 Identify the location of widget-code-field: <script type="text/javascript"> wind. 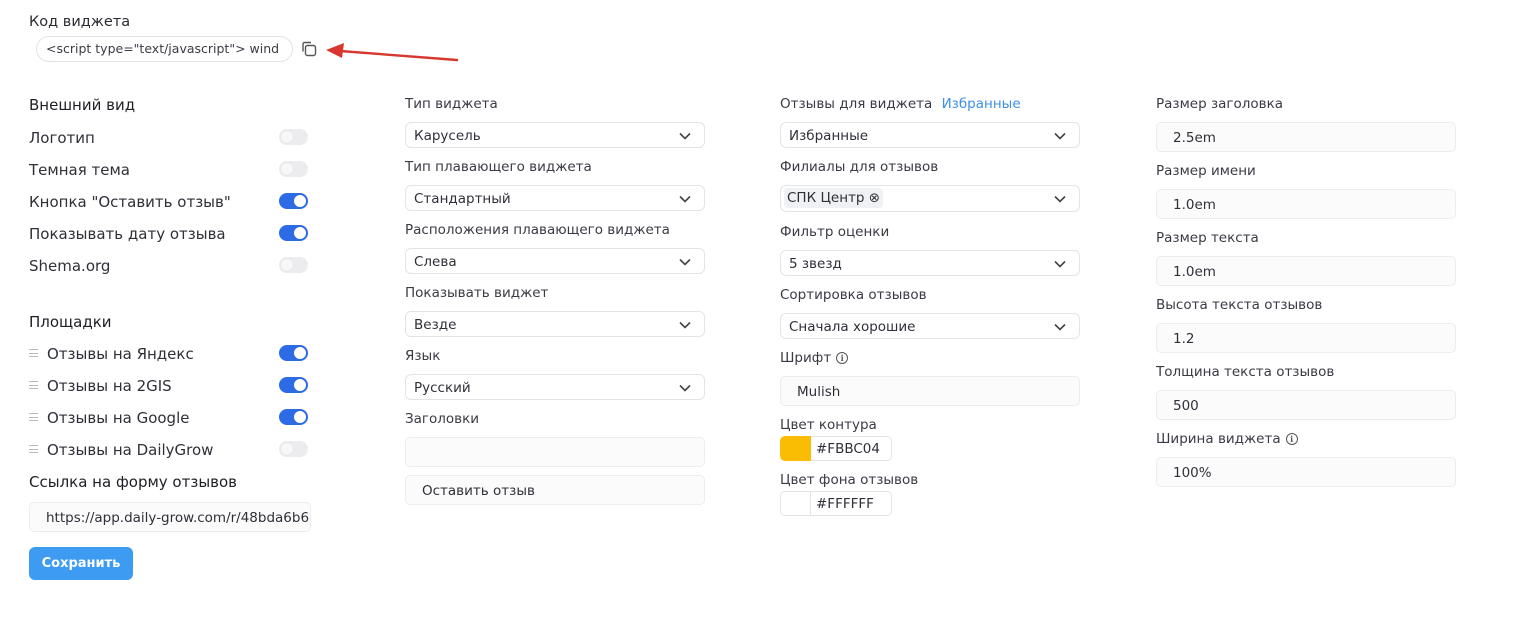
(164, 49).